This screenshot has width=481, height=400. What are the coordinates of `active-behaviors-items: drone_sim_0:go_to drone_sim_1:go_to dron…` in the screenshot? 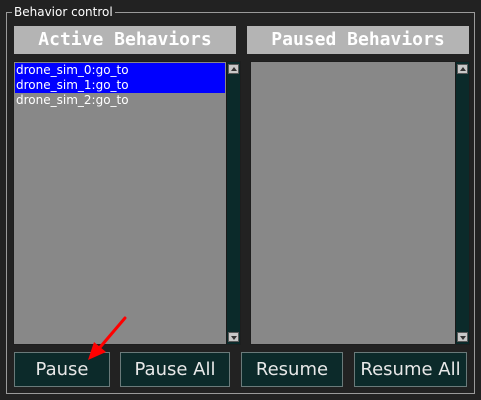 It's located at (120, 85).